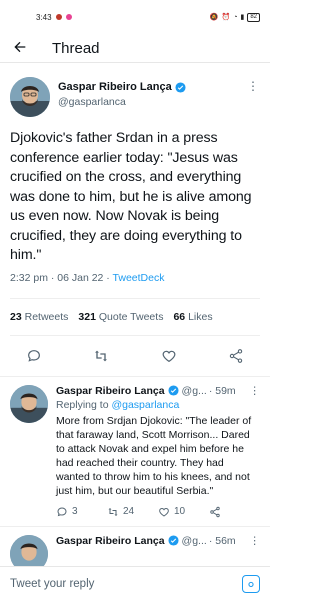  Describe the element at coordinates (192, 317) in the screenshot. I see `likes-stat: 66 Likes` at that location.